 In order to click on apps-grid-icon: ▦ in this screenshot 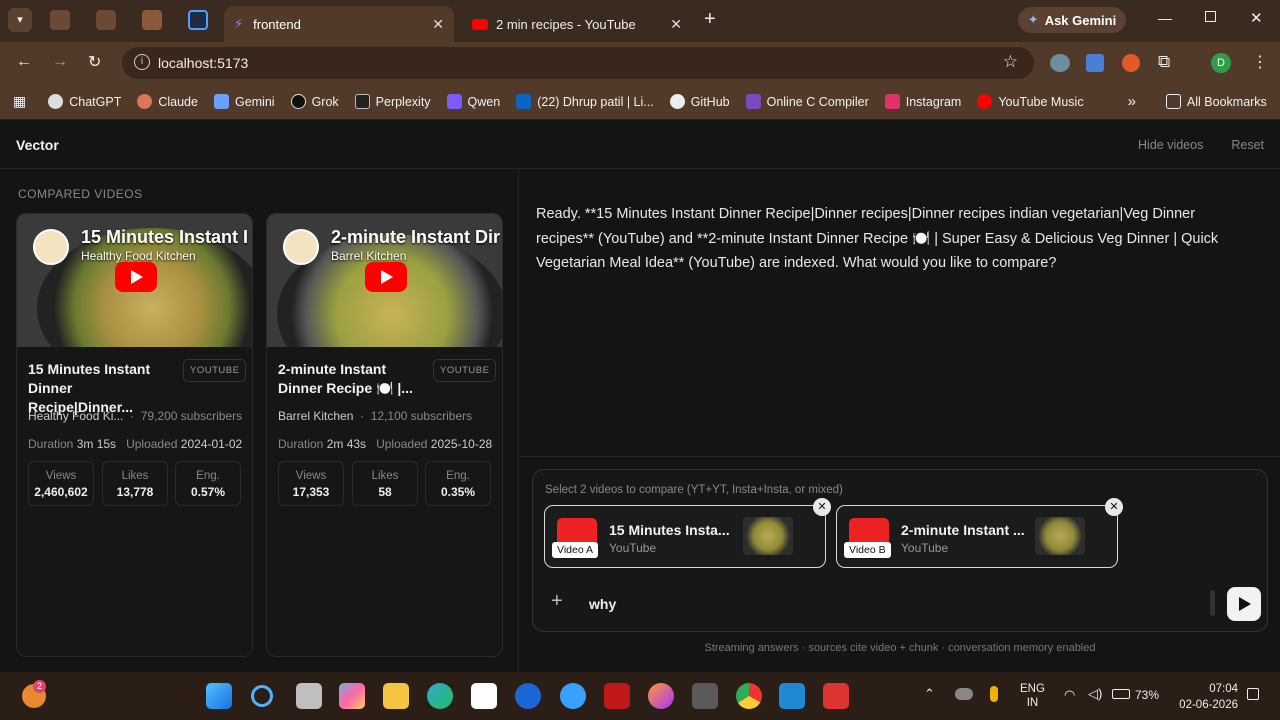, I will do `click(19, 101)`.